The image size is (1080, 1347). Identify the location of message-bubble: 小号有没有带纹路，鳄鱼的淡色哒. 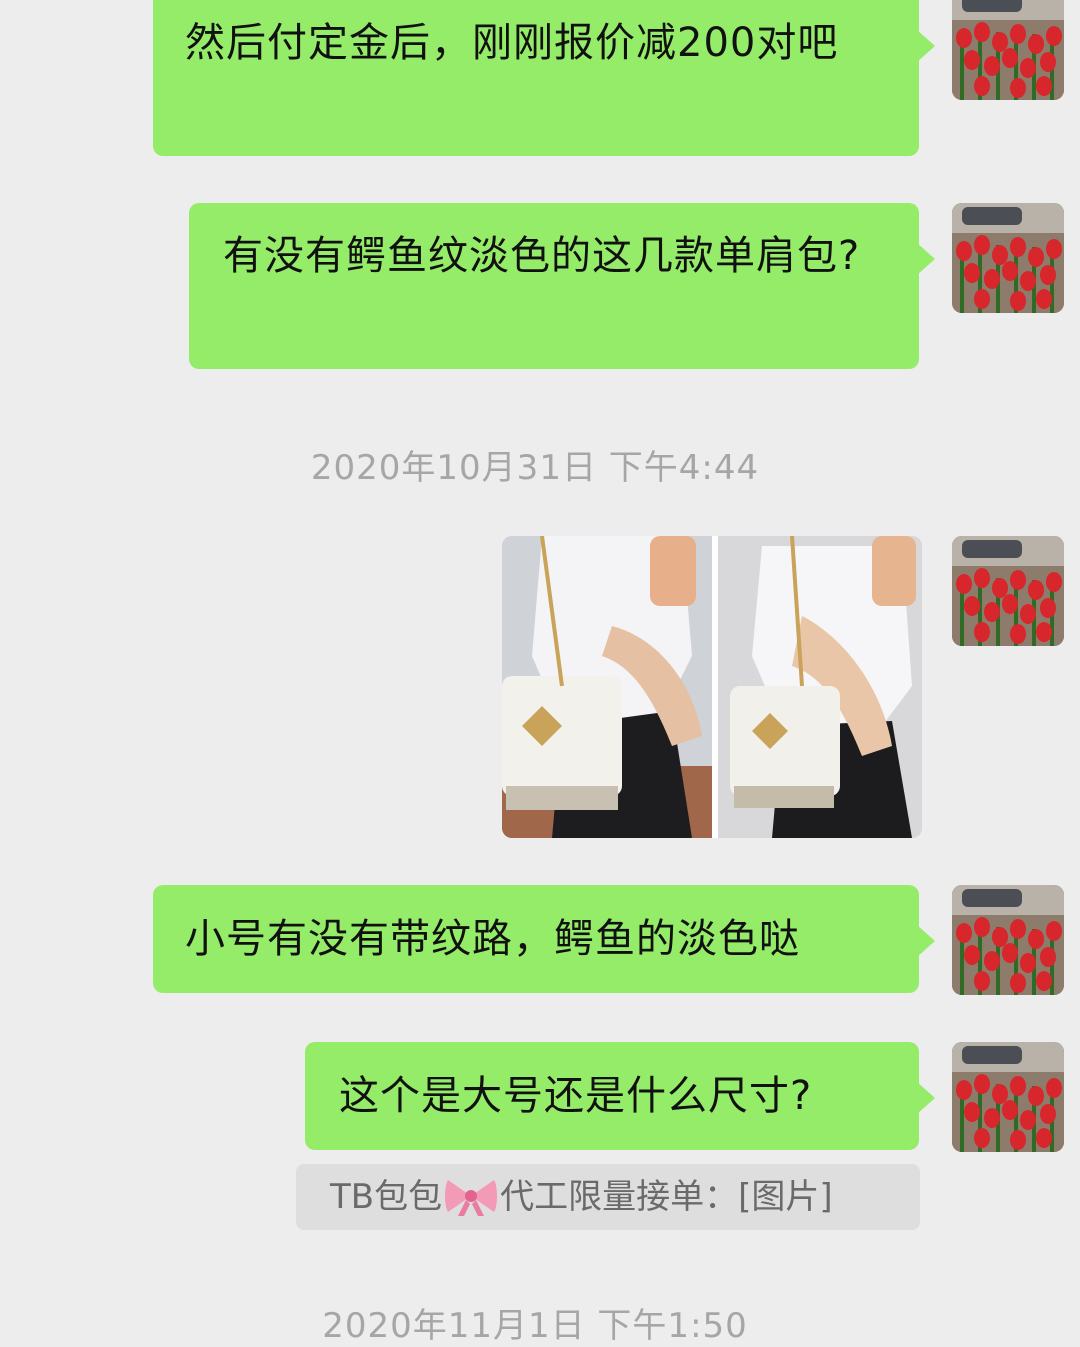
(544, 939).